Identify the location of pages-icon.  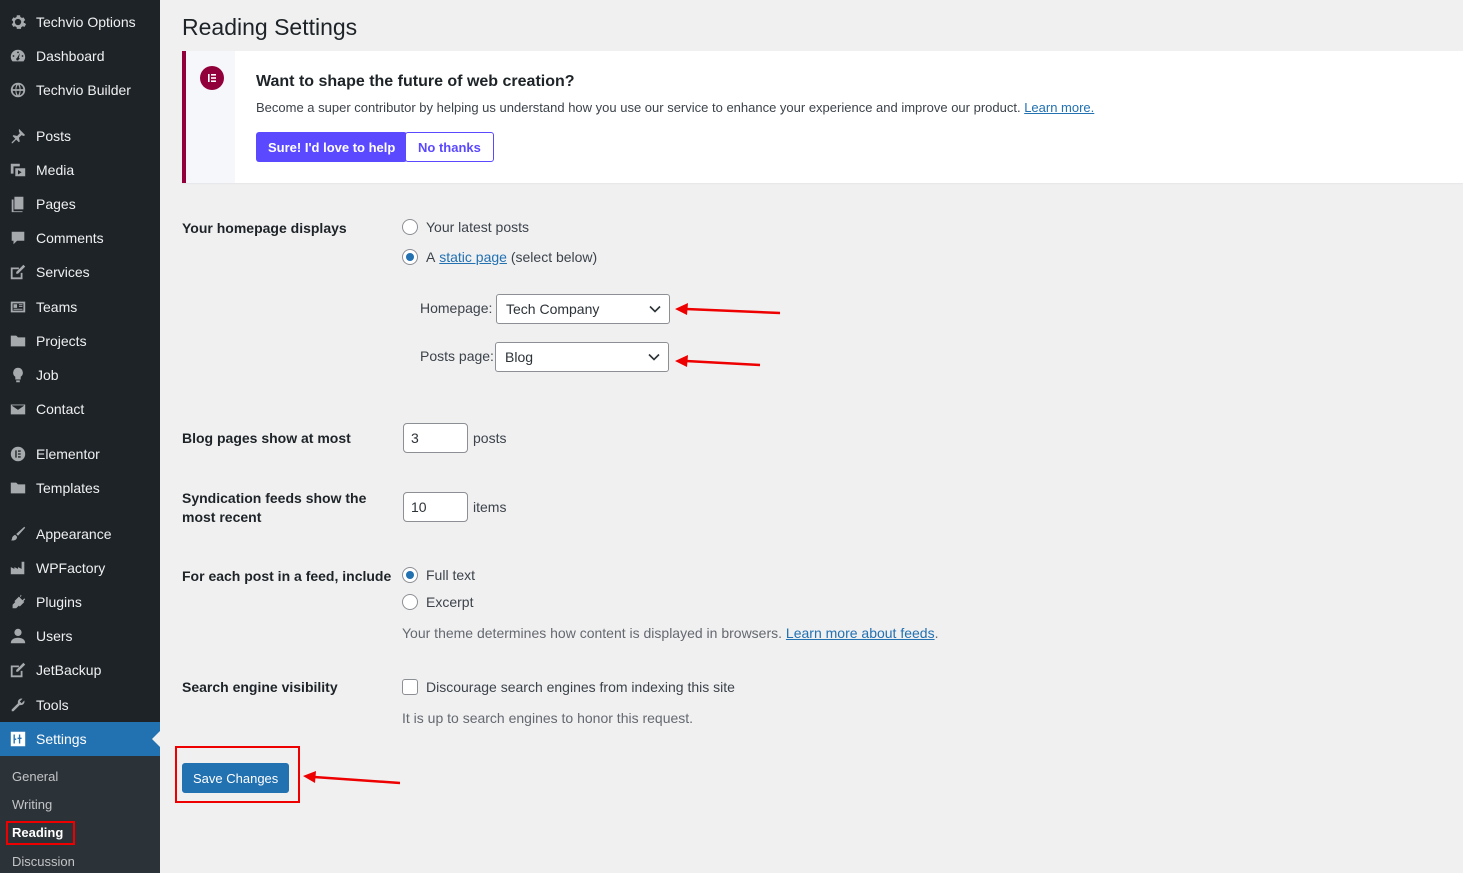
(18, 204).